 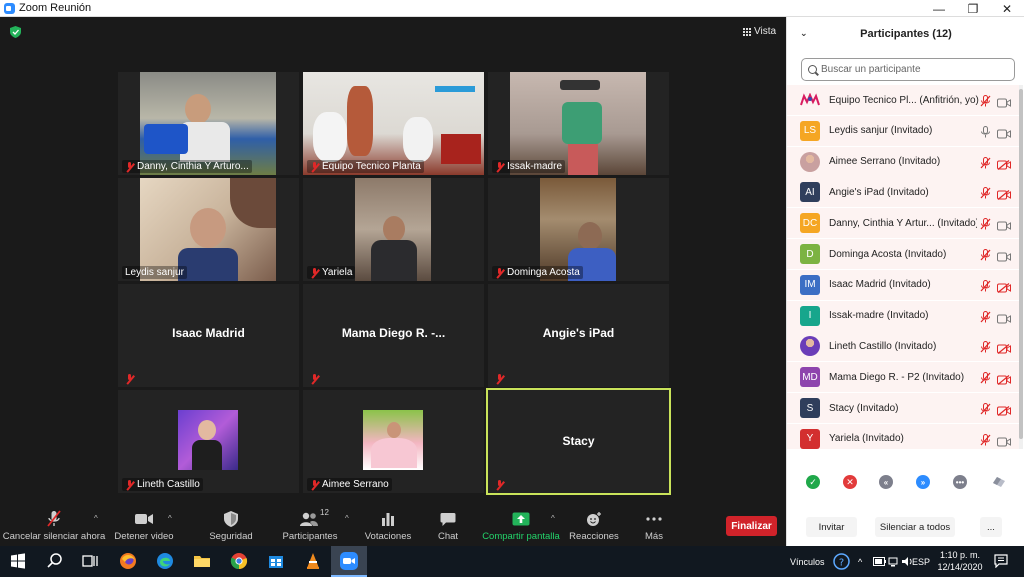 I want to click on participant-row: MD Mama Diego R. - P2 (Invitado), so click(x=903, y=377).